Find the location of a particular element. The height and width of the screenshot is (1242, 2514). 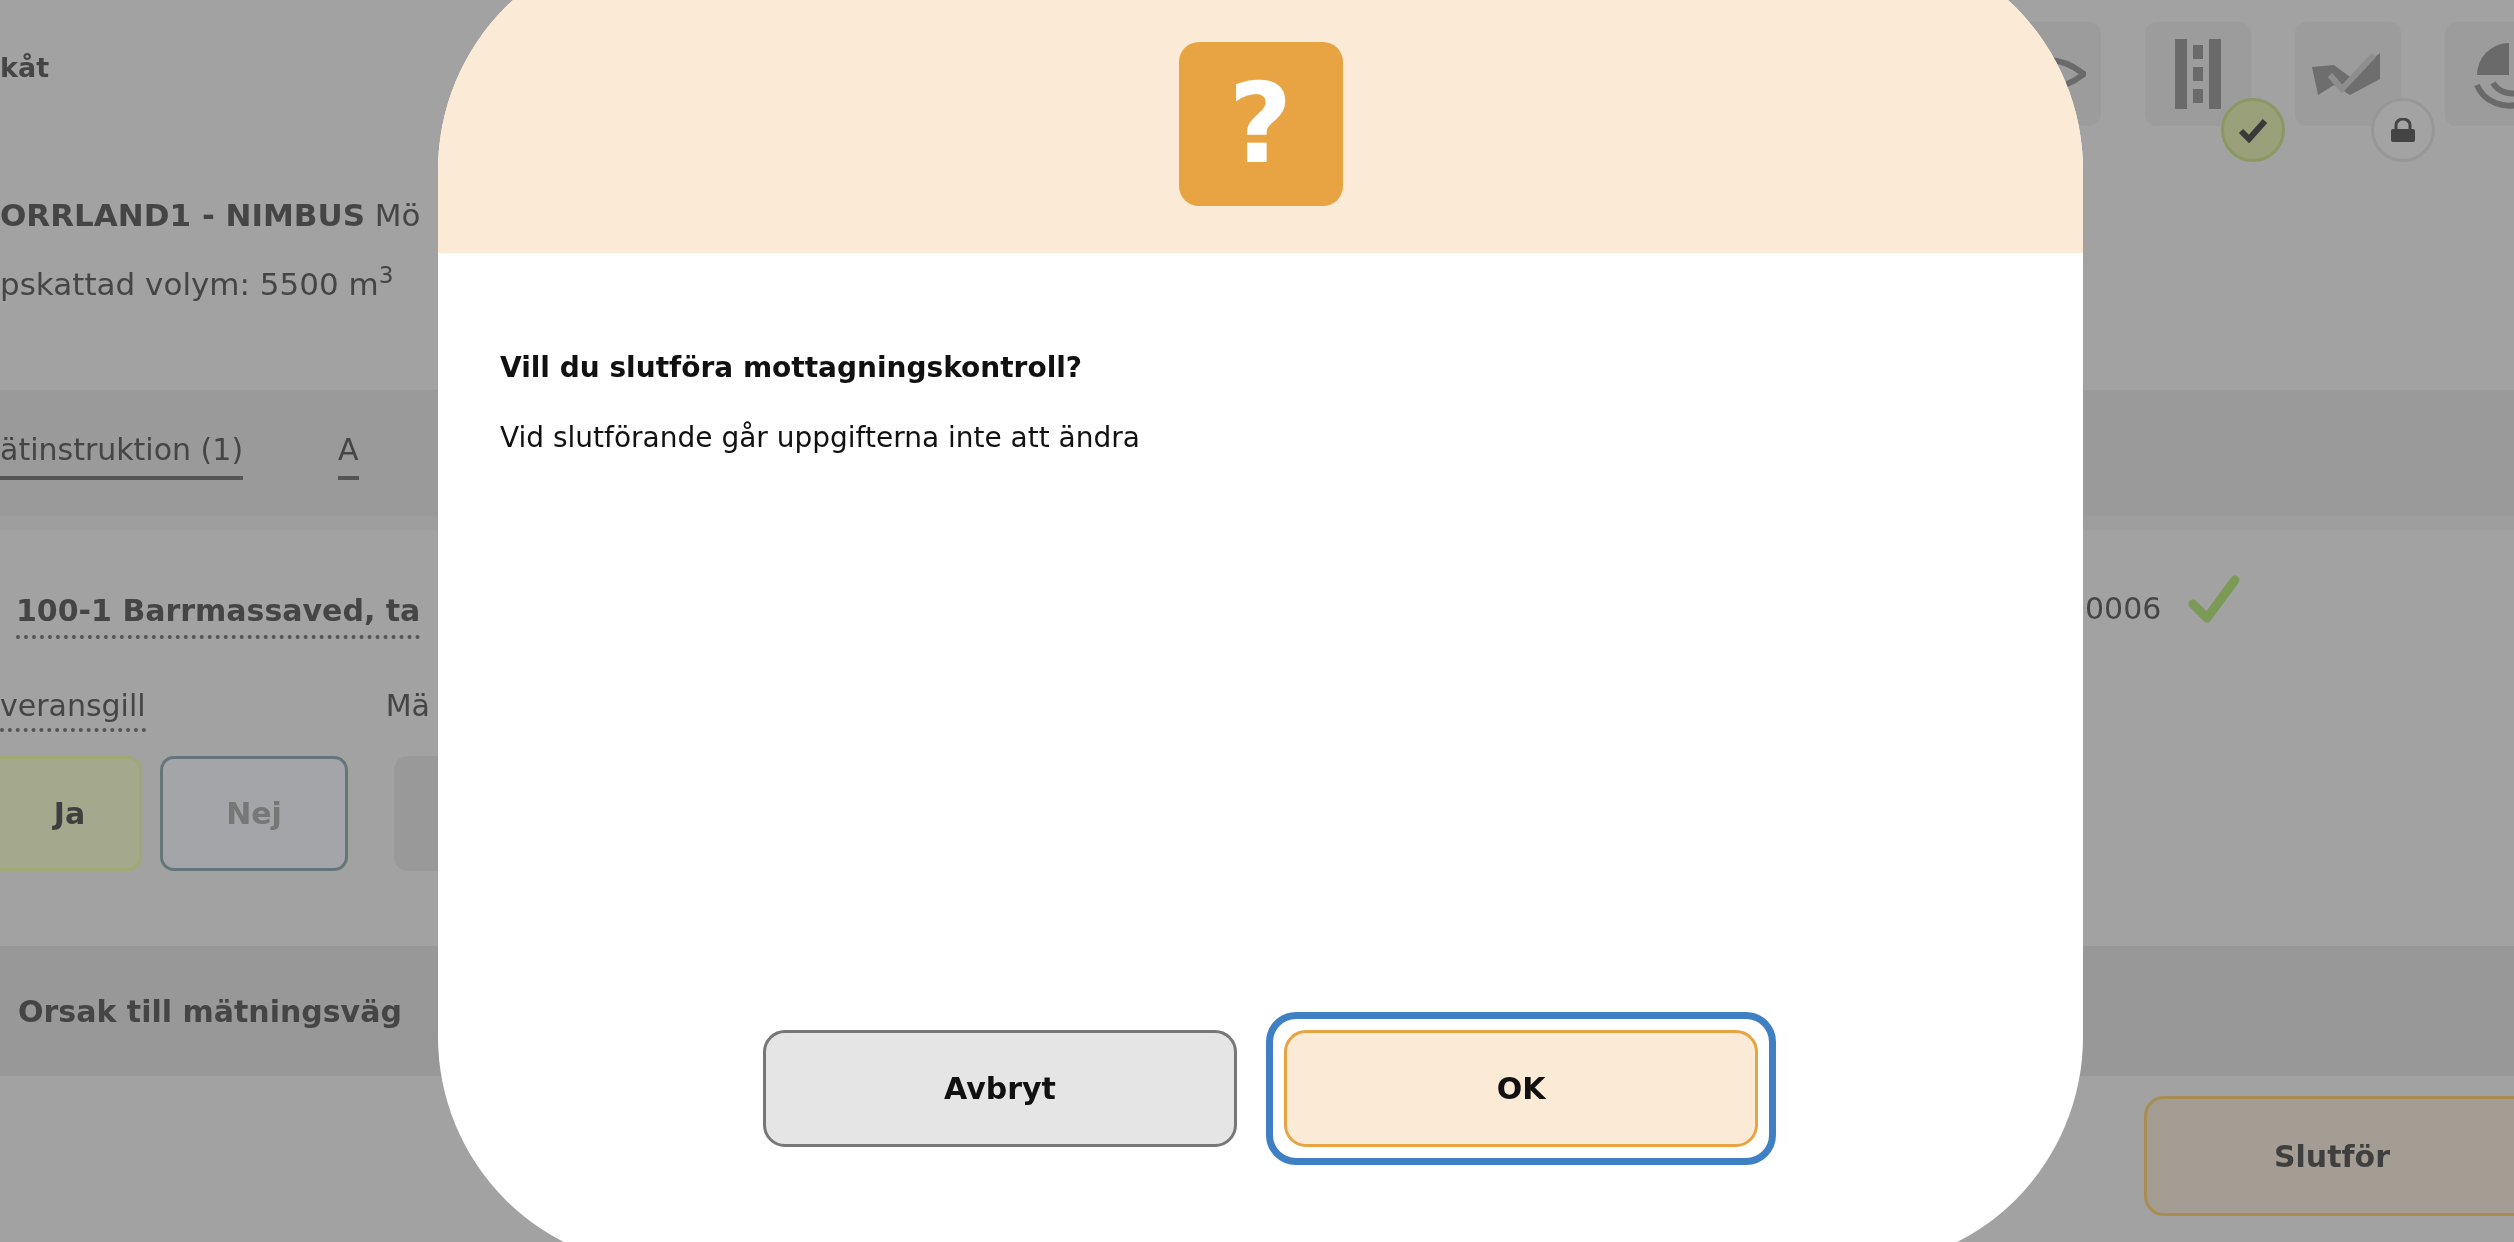

question-icon: ? is located at coordinates (1260, 124).